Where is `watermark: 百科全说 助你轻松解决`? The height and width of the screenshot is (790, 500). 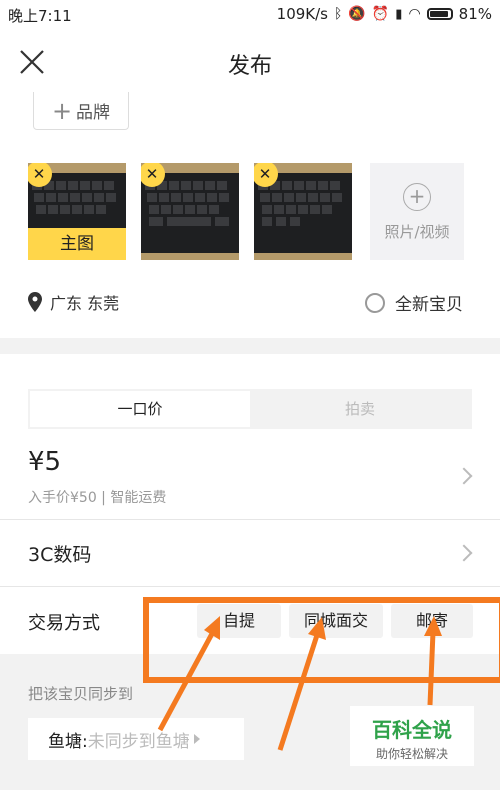 watermark: 百科全说 助你轻松解决 is located at coordinates (412, 736).